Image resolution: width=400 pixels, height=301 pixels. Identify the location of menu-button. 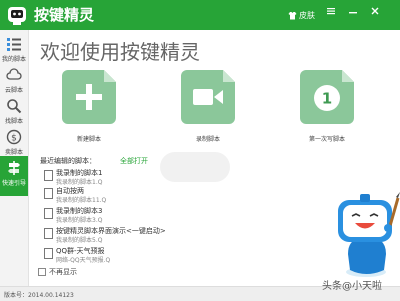
(331, 13).